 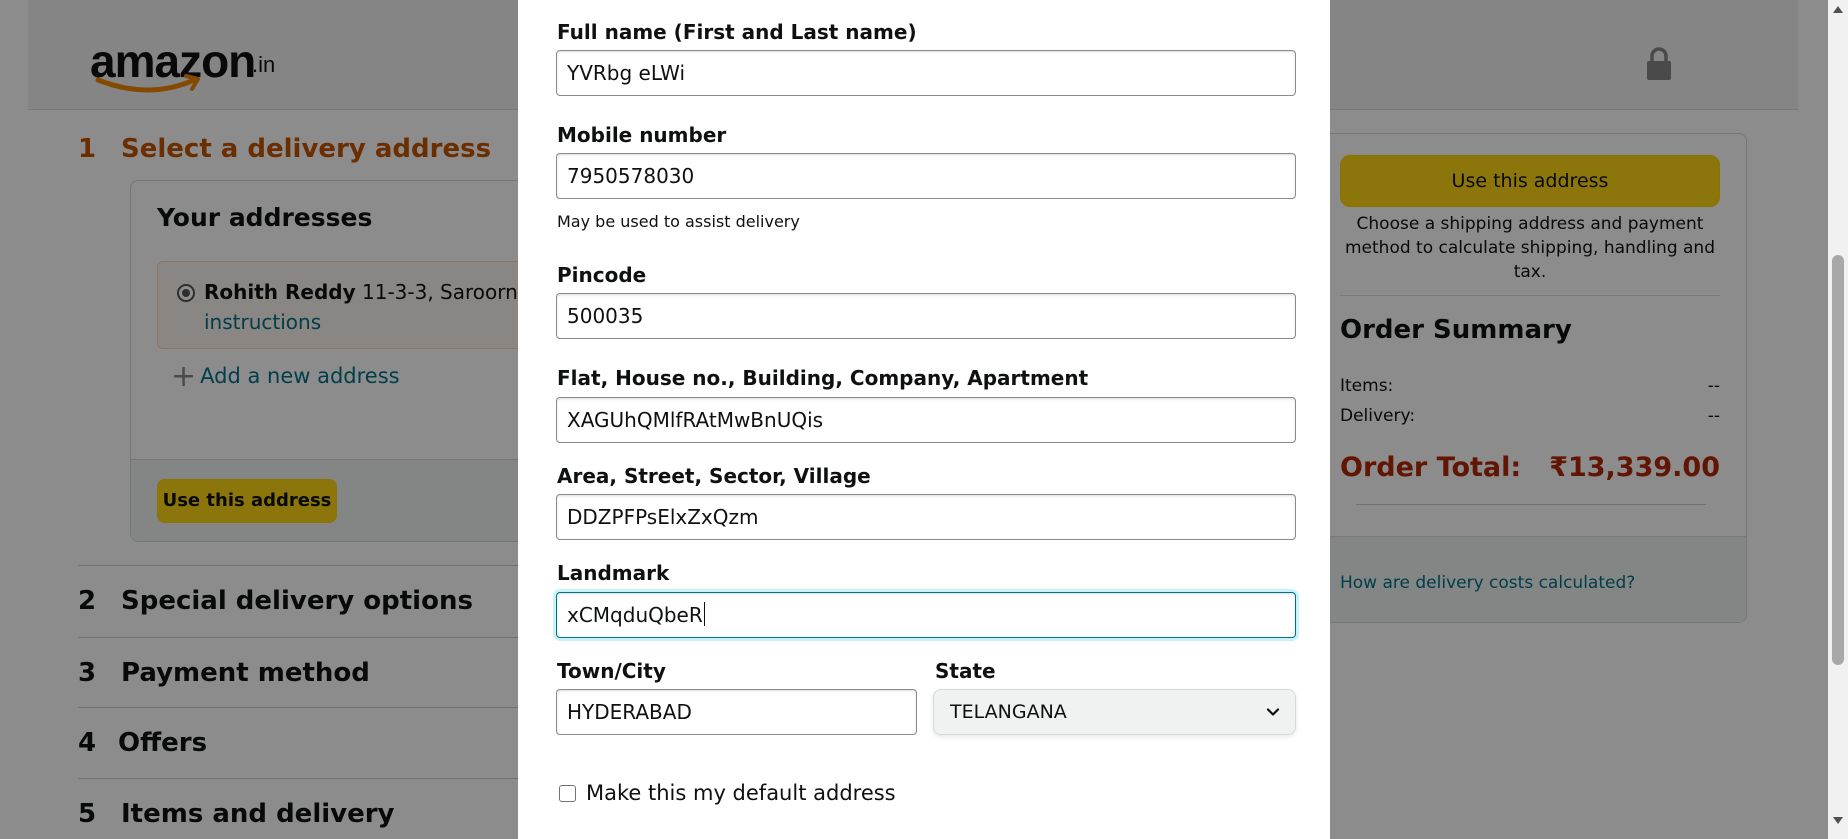 I want to click on town-city-label: Town/City, so click(x=611, y=671).